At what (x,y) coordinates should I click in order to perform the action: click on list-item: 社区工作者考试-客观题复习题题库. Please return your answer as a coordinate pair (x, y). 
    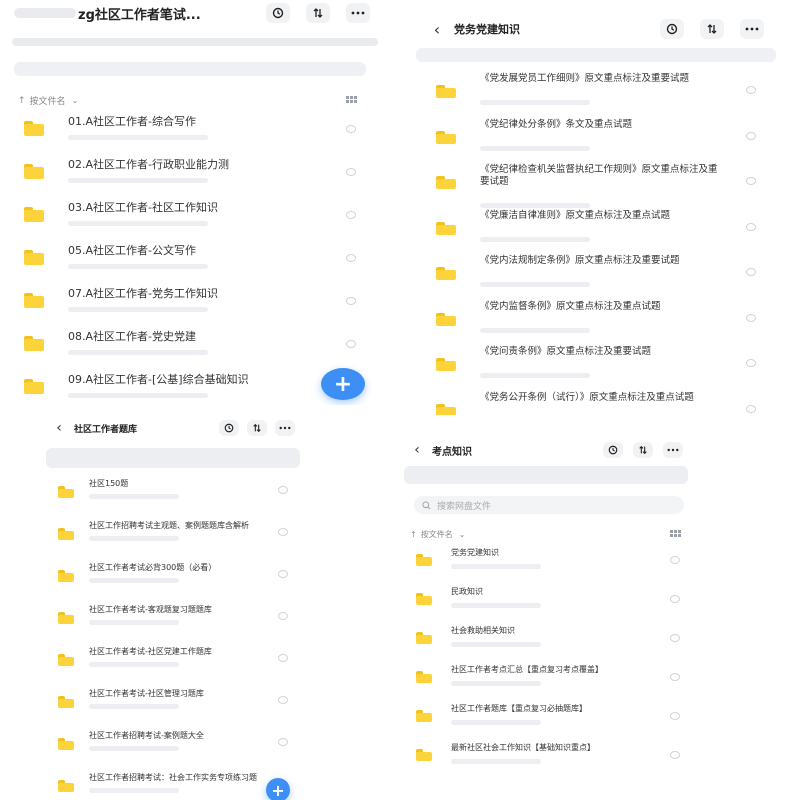
    Looking at the image, I should click on (172, 623).